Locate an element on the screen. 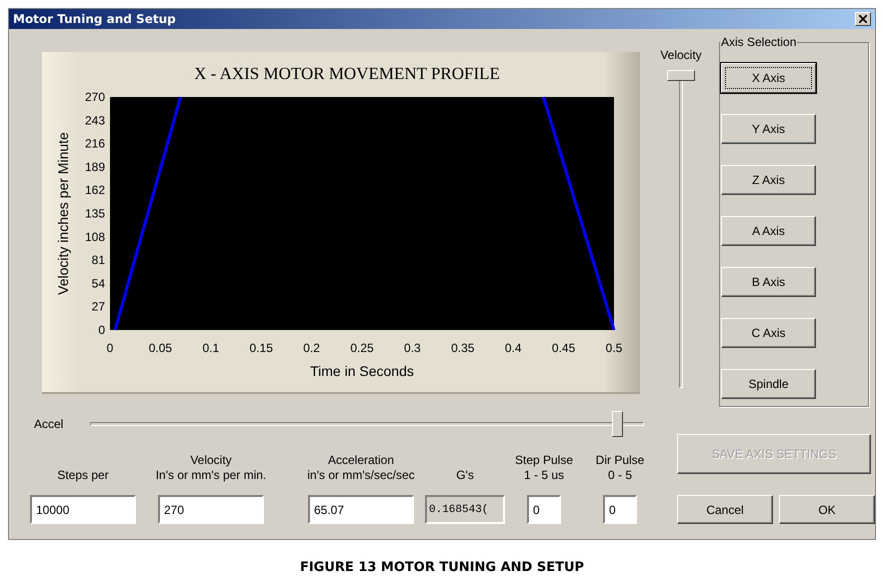 This screenshot has width=883, height=582. x-tick-label: 0 is located at coordinates (110, 348).